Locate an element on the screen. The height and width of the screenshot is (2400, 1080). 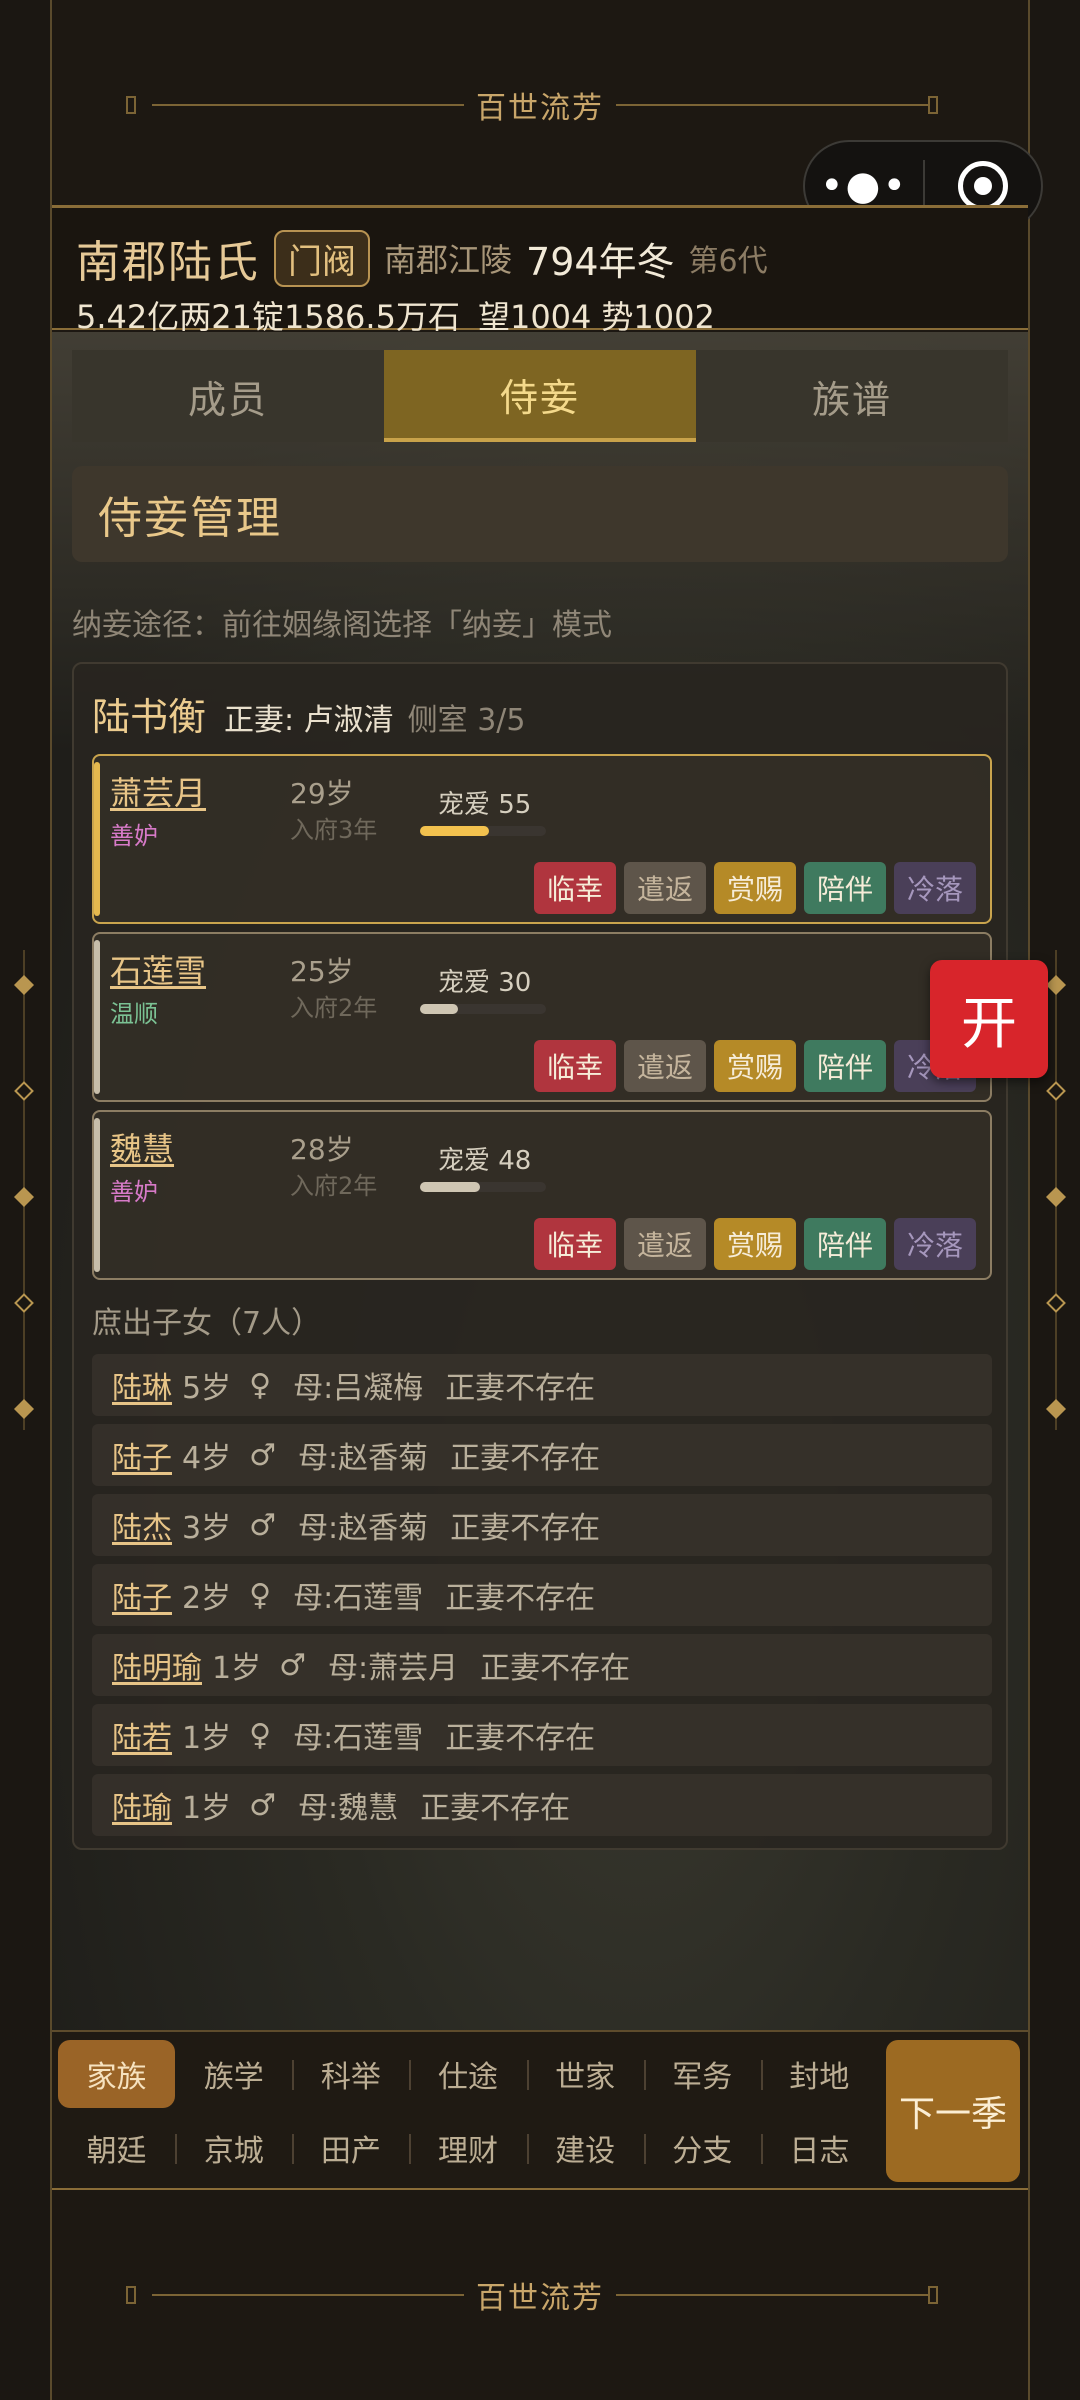
nav-capital: 京城 is located at coordinates (233, 2148).